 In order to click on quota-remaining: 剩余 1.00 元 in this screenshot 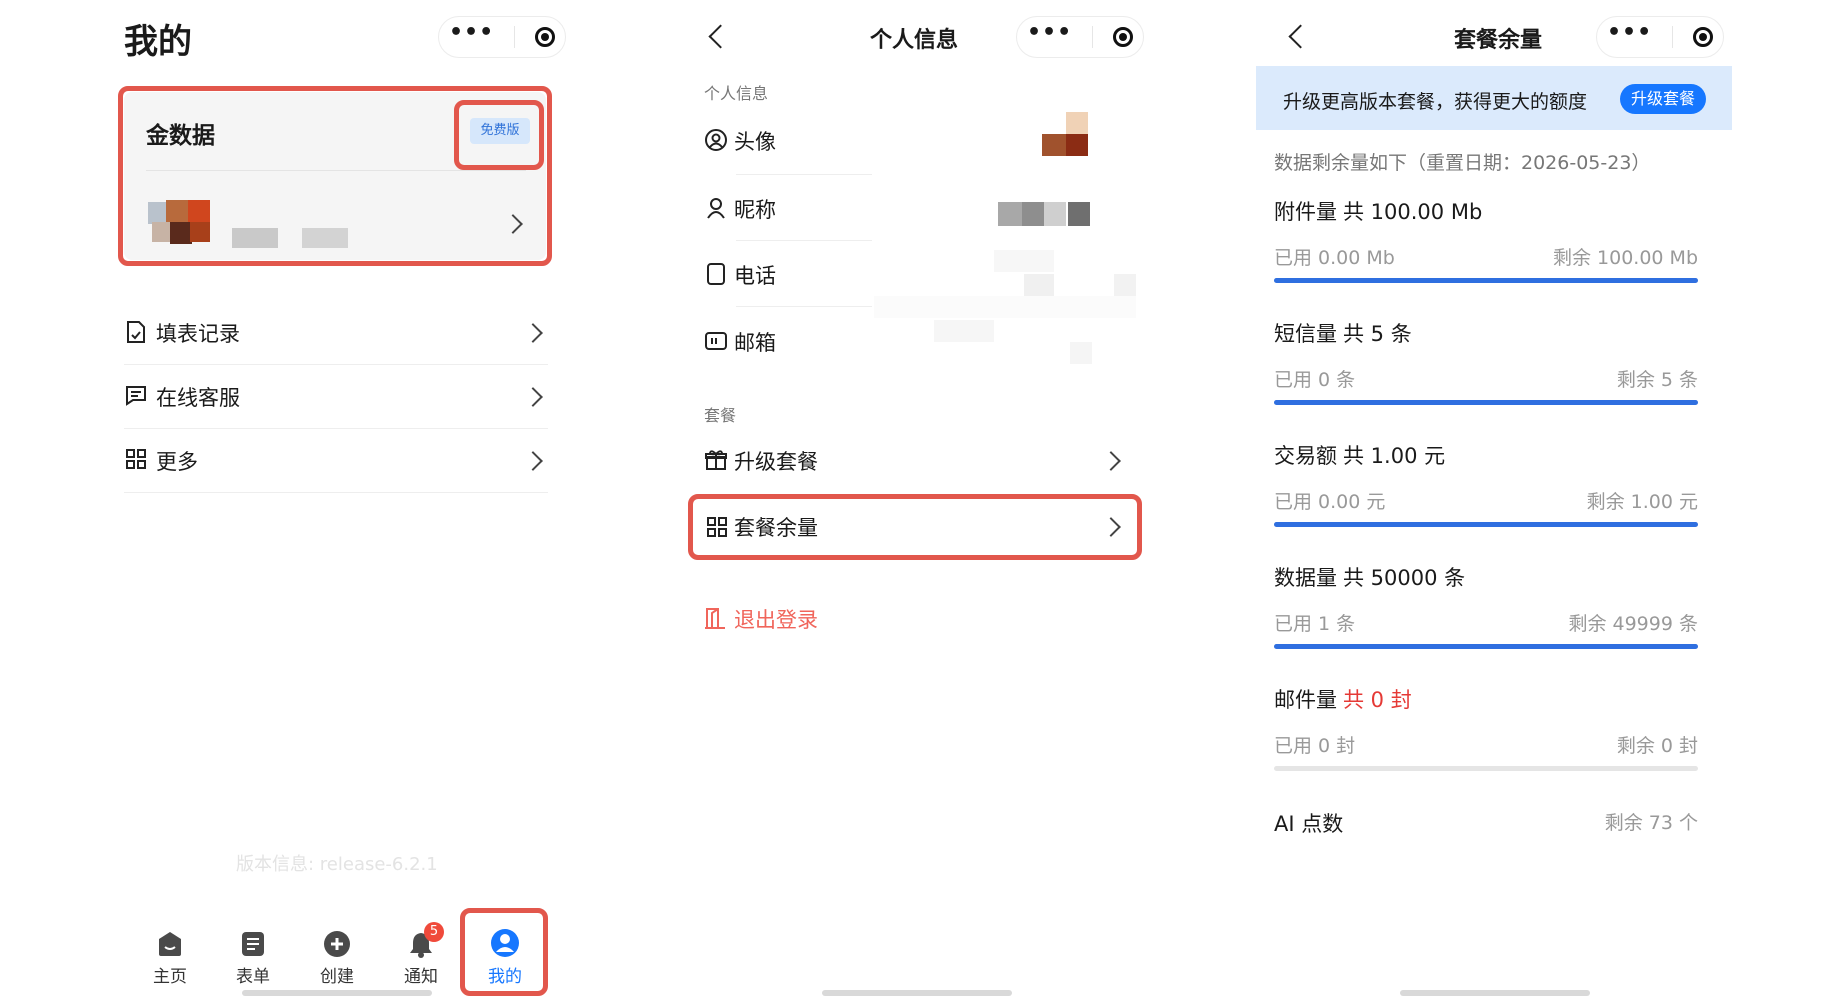, I will do `click(1642, 502)`.